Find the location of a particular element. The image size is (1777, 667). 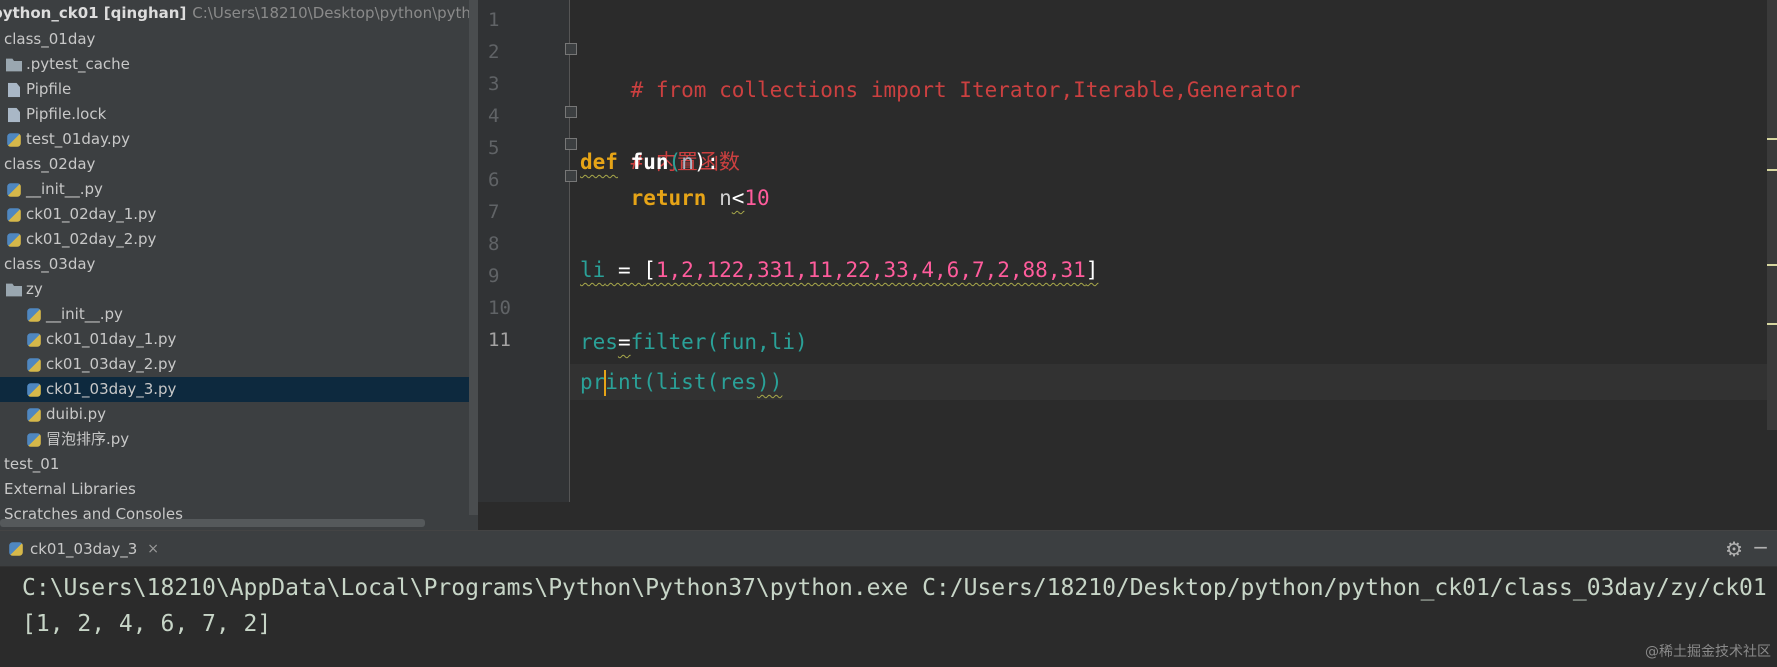

operator: < is located at coordinates (738, 198).